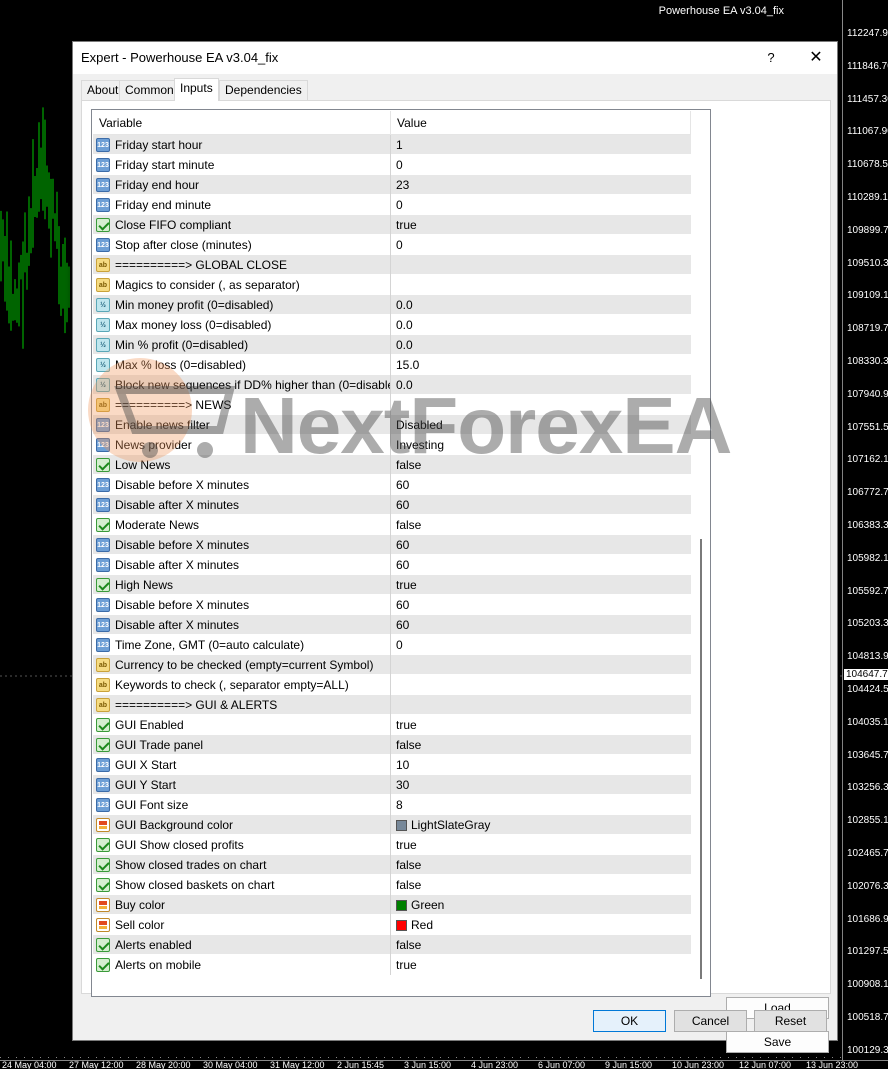  I want to click on input-row: ab ==========> GLOBAL CLOSE, so click(392, 265).